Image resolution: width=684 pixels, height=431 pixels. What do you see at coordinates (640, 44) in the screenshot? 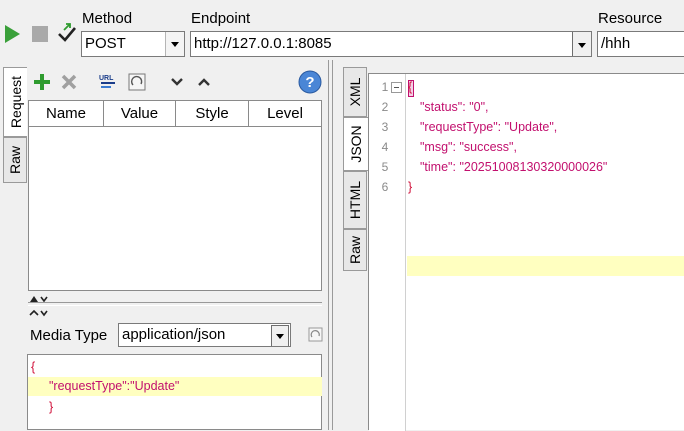
I see `resource-input: /hhh` at bounding box center [640, 44].